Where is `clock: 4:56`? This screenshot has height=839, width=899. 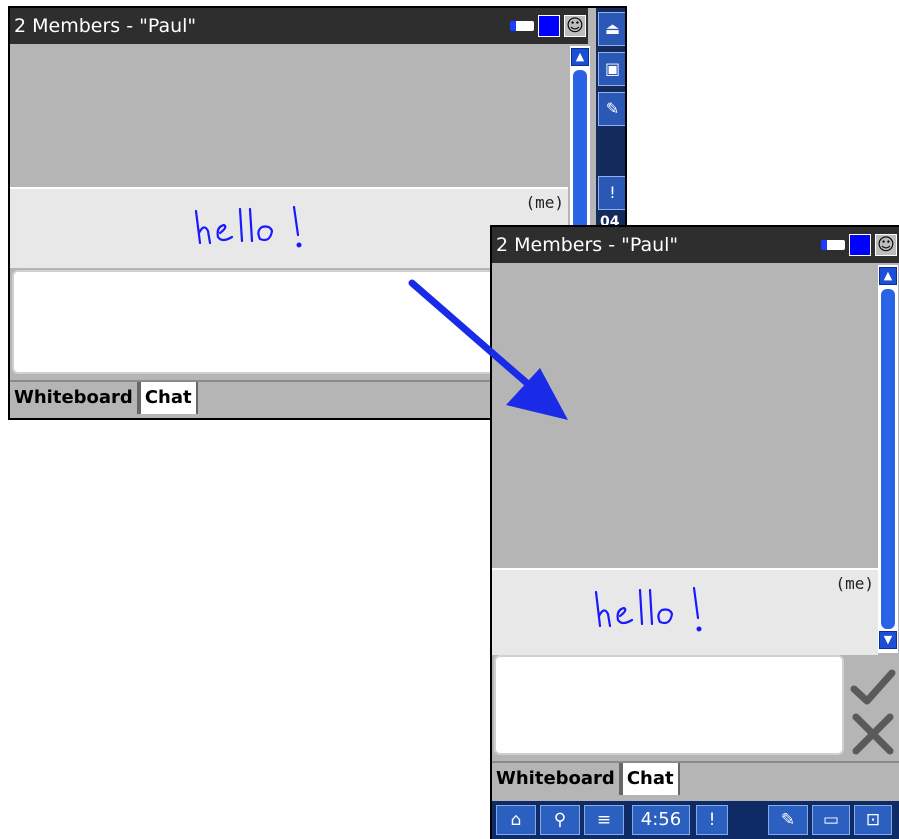 clock: 4:56 is located at coordinates (661, 820).